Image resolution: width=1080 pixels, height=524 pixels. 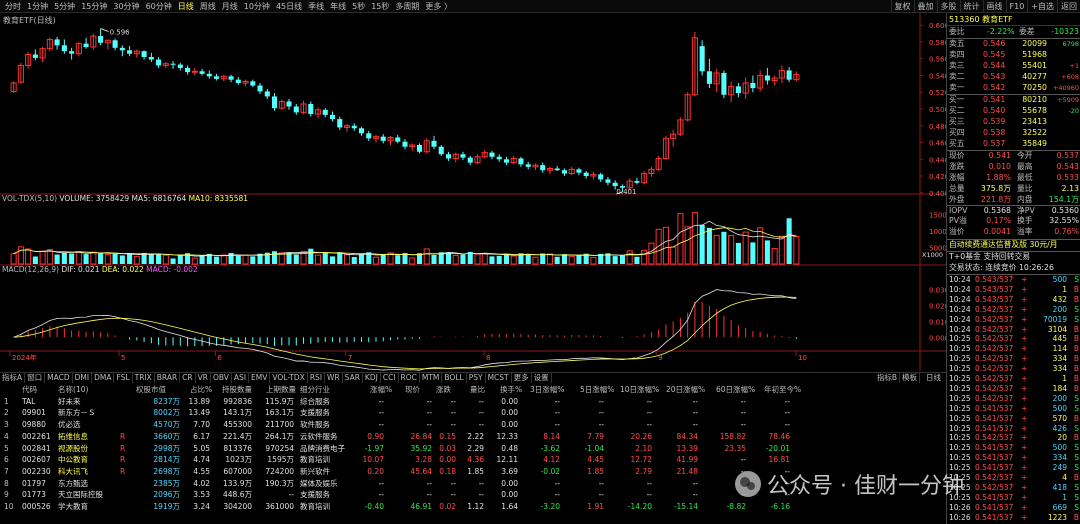 What do you see at coordinates (188, 378) in the screenshot?
I see `indicator-tab-8: CR` at bounding box center [188, 378].